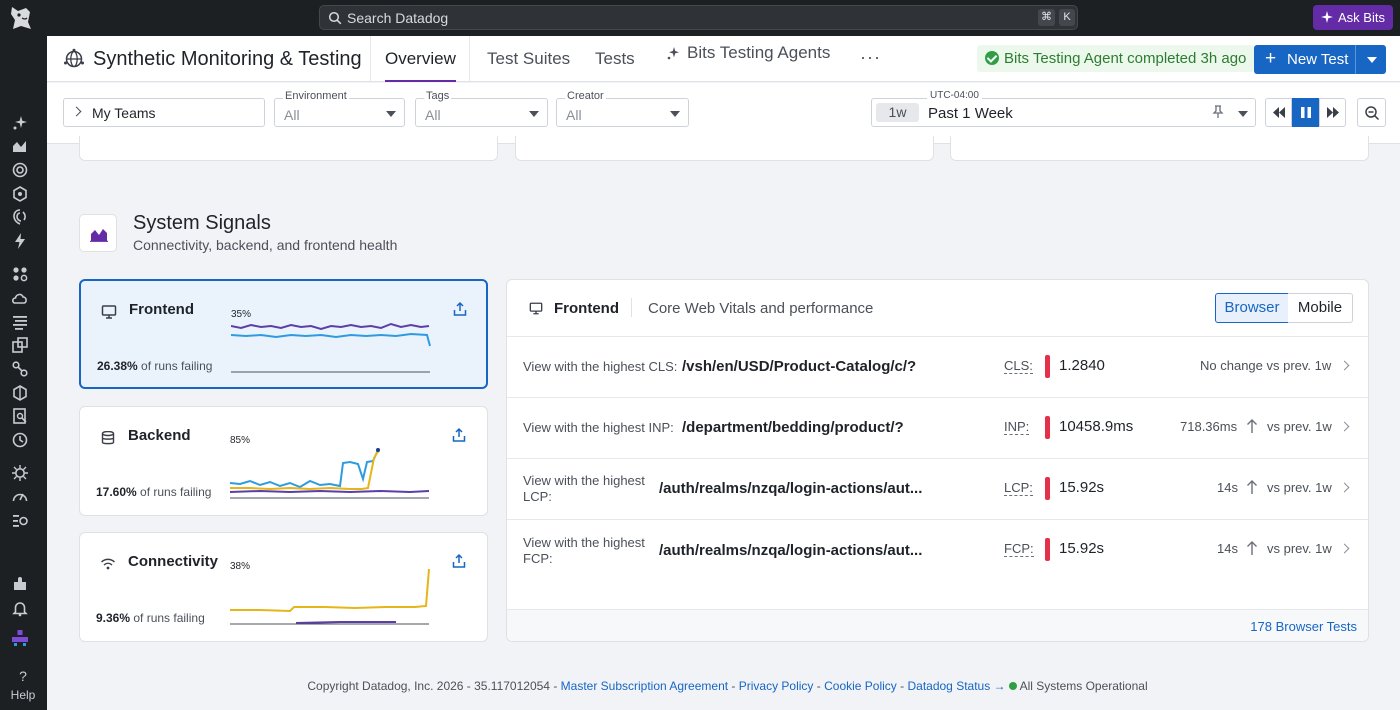 The image size is (1400, 710). I want to click on time-range-shortcut: 1w, so click(897, 112).